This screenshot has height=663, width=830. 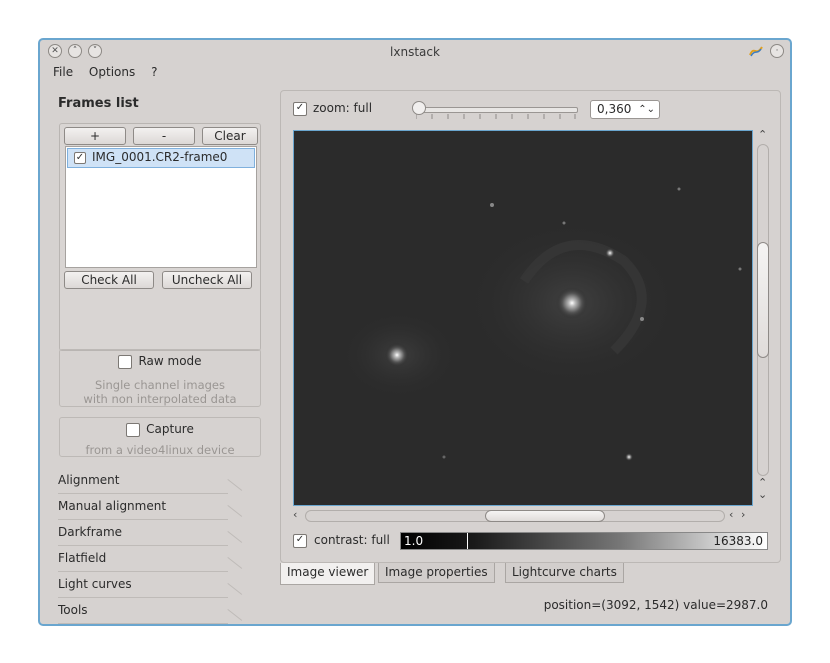 I want to click on raw-mode-header: Raw mode, so click(x=160, y=361).